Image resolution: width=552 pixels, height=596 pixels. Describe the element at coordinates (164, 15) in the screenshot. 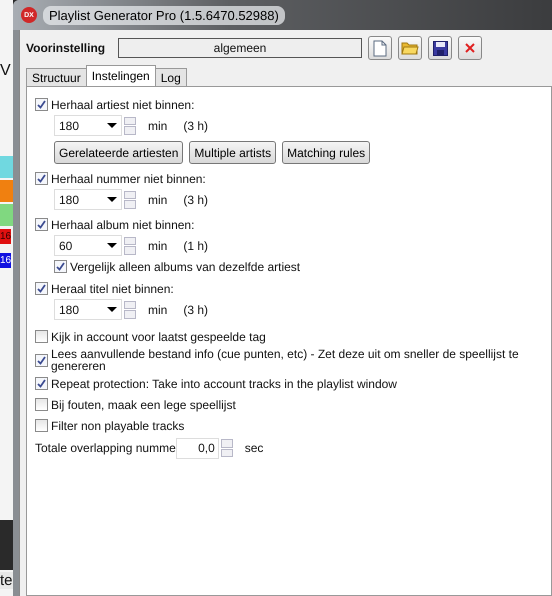

I see `window-title: Playlist Generator Pro (1.5.6470.52988)` at that location.